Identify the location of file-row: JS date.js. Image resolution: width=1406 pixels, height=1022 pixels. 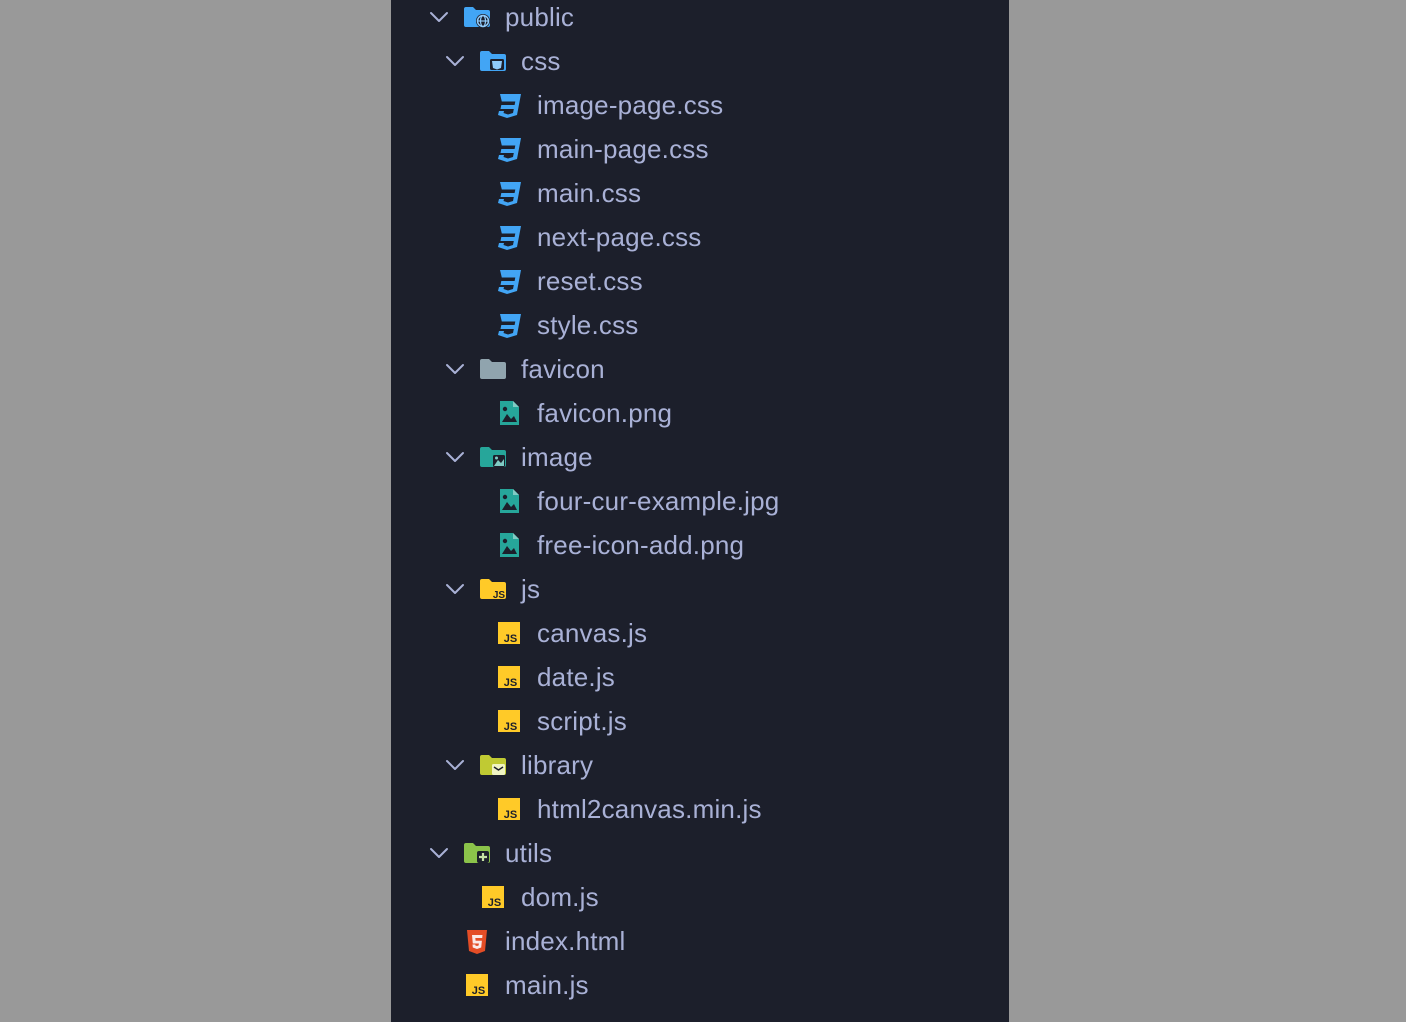
(700, 677).